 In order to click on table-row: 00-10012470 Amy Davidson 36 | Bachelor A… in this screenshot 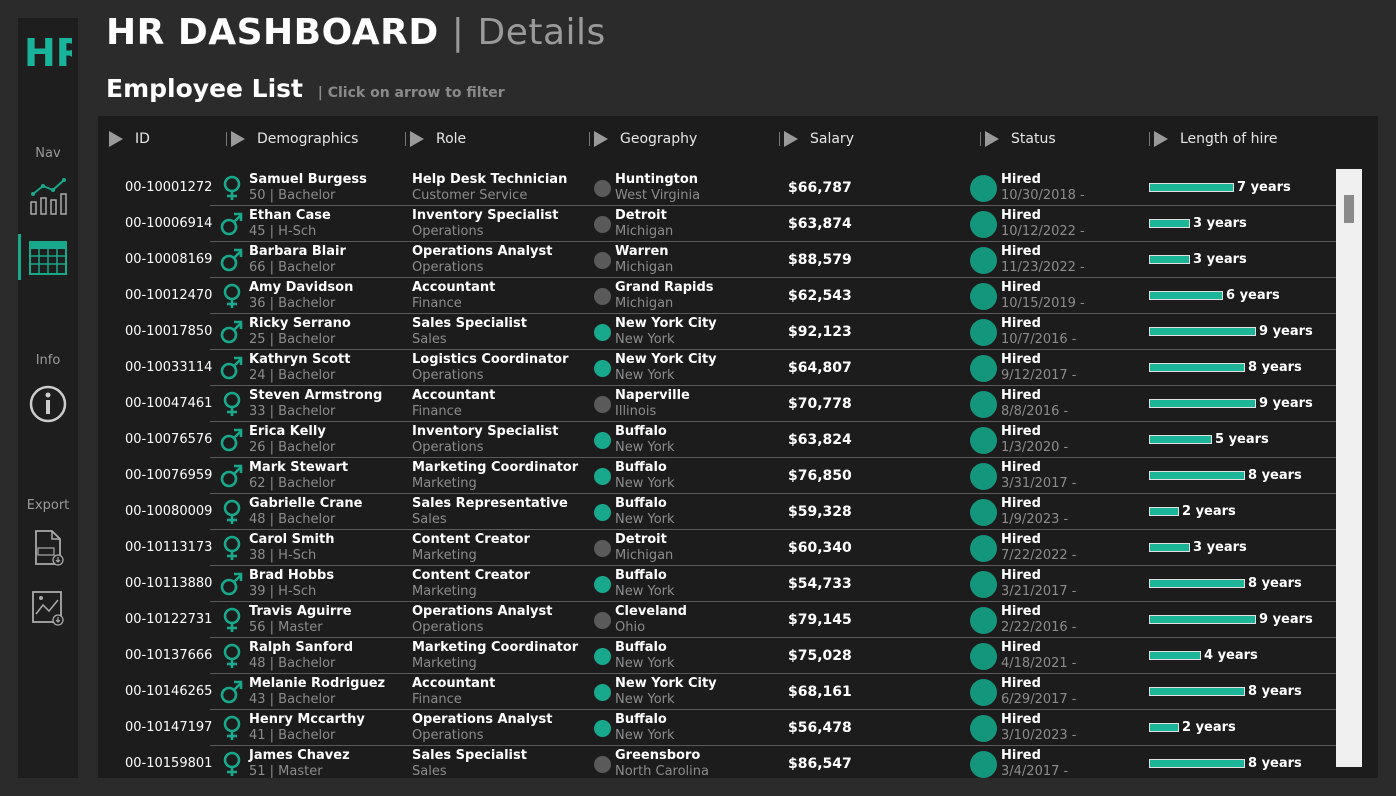, I will do `click(717, 296)`.